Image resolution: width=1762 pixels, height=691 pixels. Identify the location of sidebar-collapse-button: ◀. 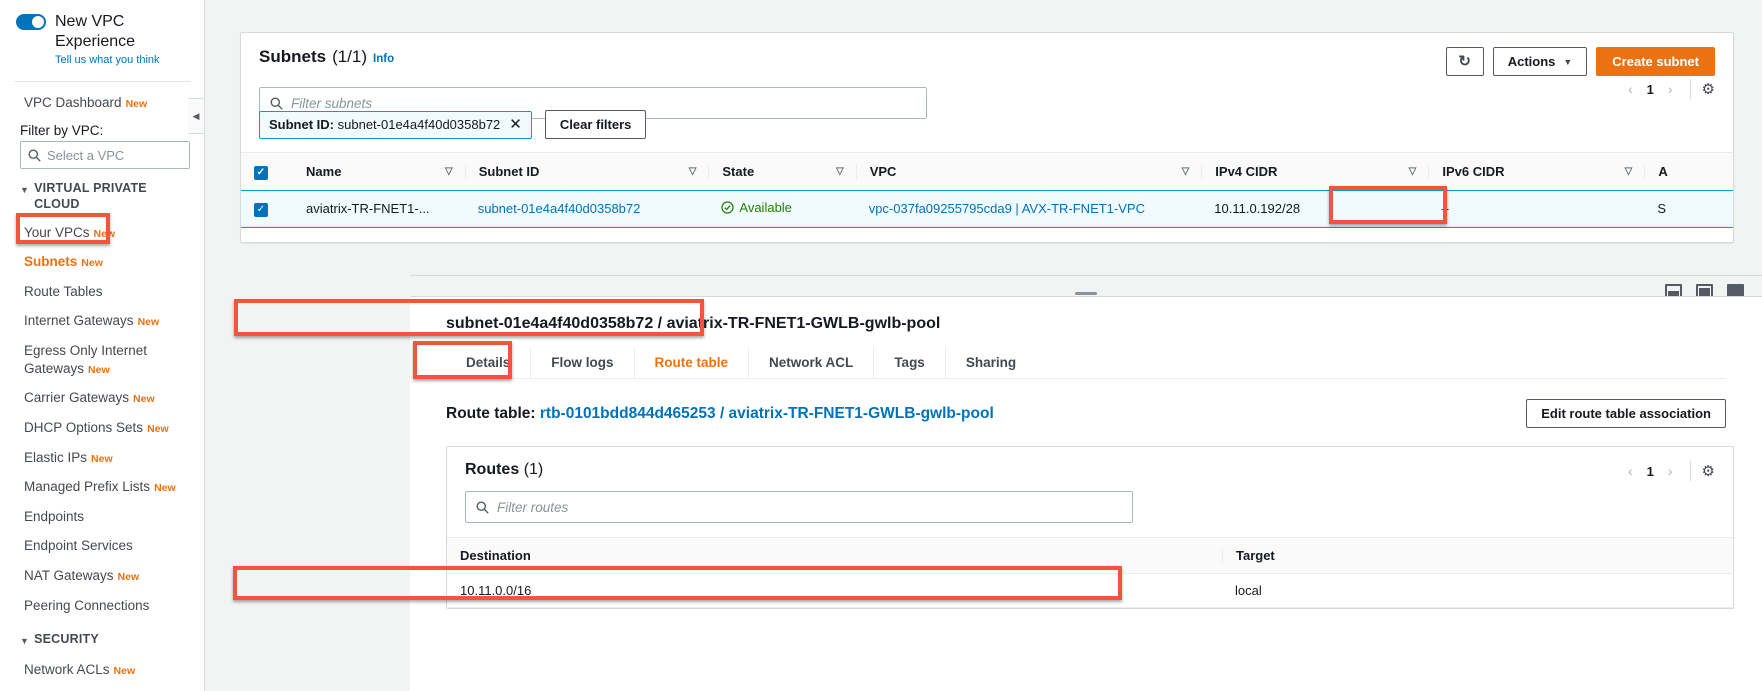
(196, 116).